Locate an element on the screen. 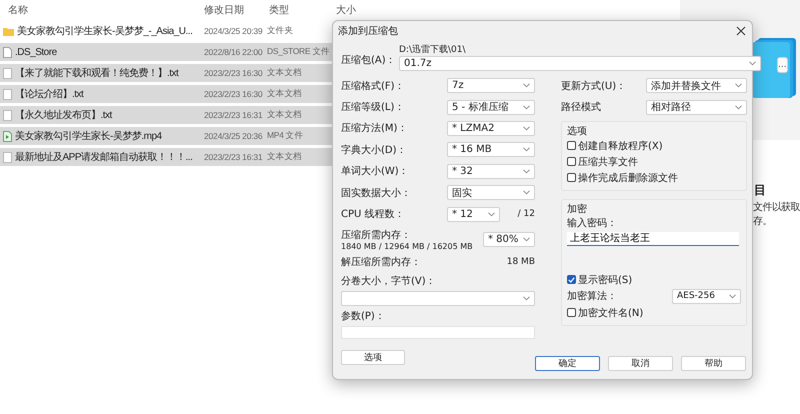  checkbox-label: 显示密码(S) is located at coordinates (605, 279).